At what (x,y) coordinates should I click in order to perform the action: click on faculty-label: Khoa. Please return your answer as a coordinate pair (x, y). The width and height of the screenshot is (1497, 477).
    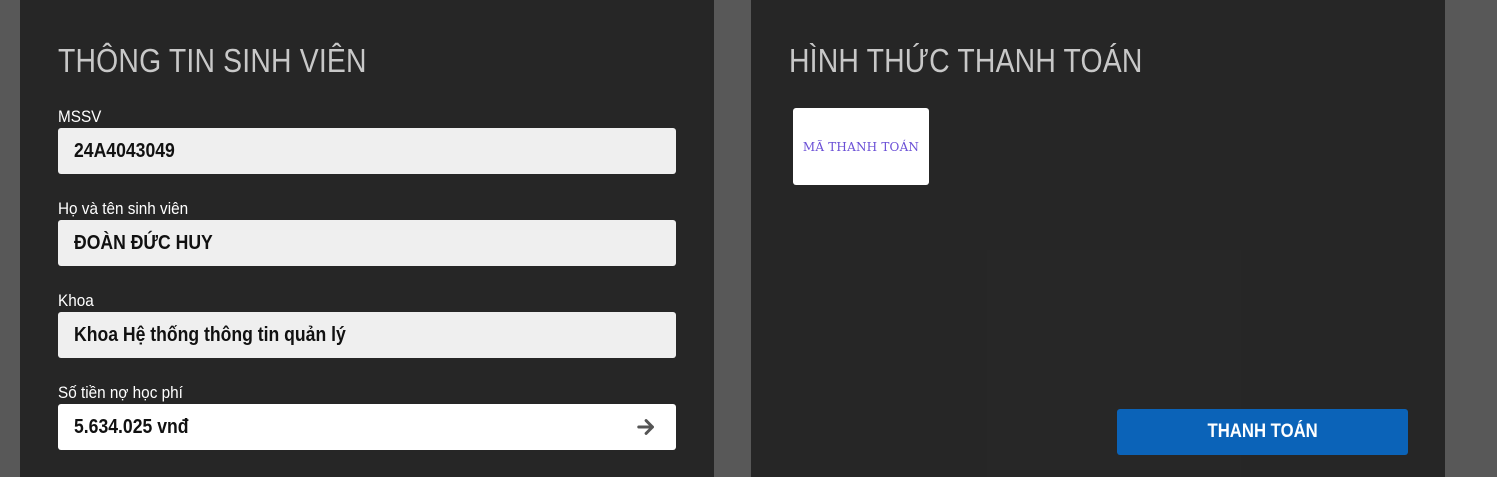
    Looking at the image, I should click on (76, 300).